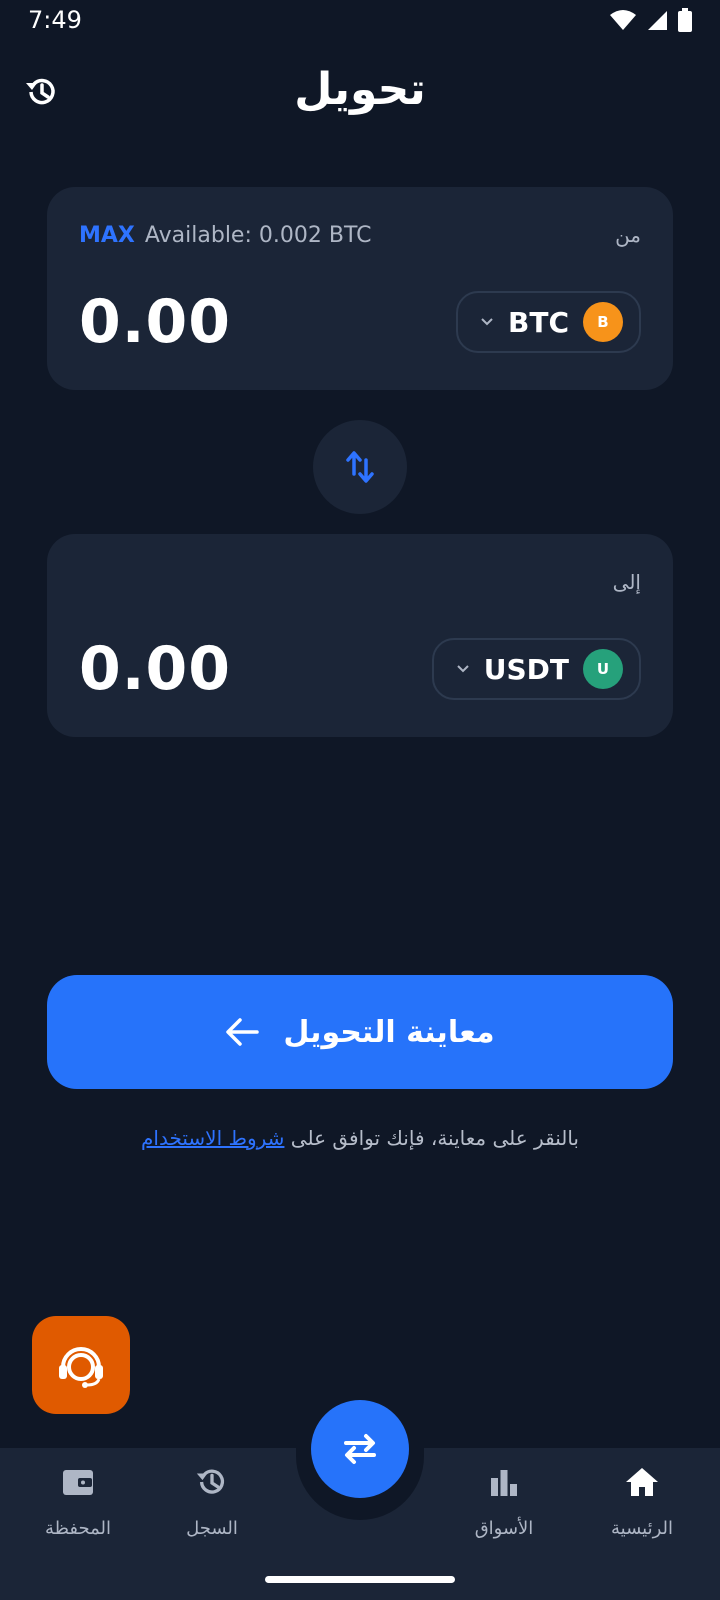 Image resolution: width=720 pixels, height=1600 pixels. Describe the element at coordinates (360, 1579) in the screenshot. I see `home-indicator` at that location.